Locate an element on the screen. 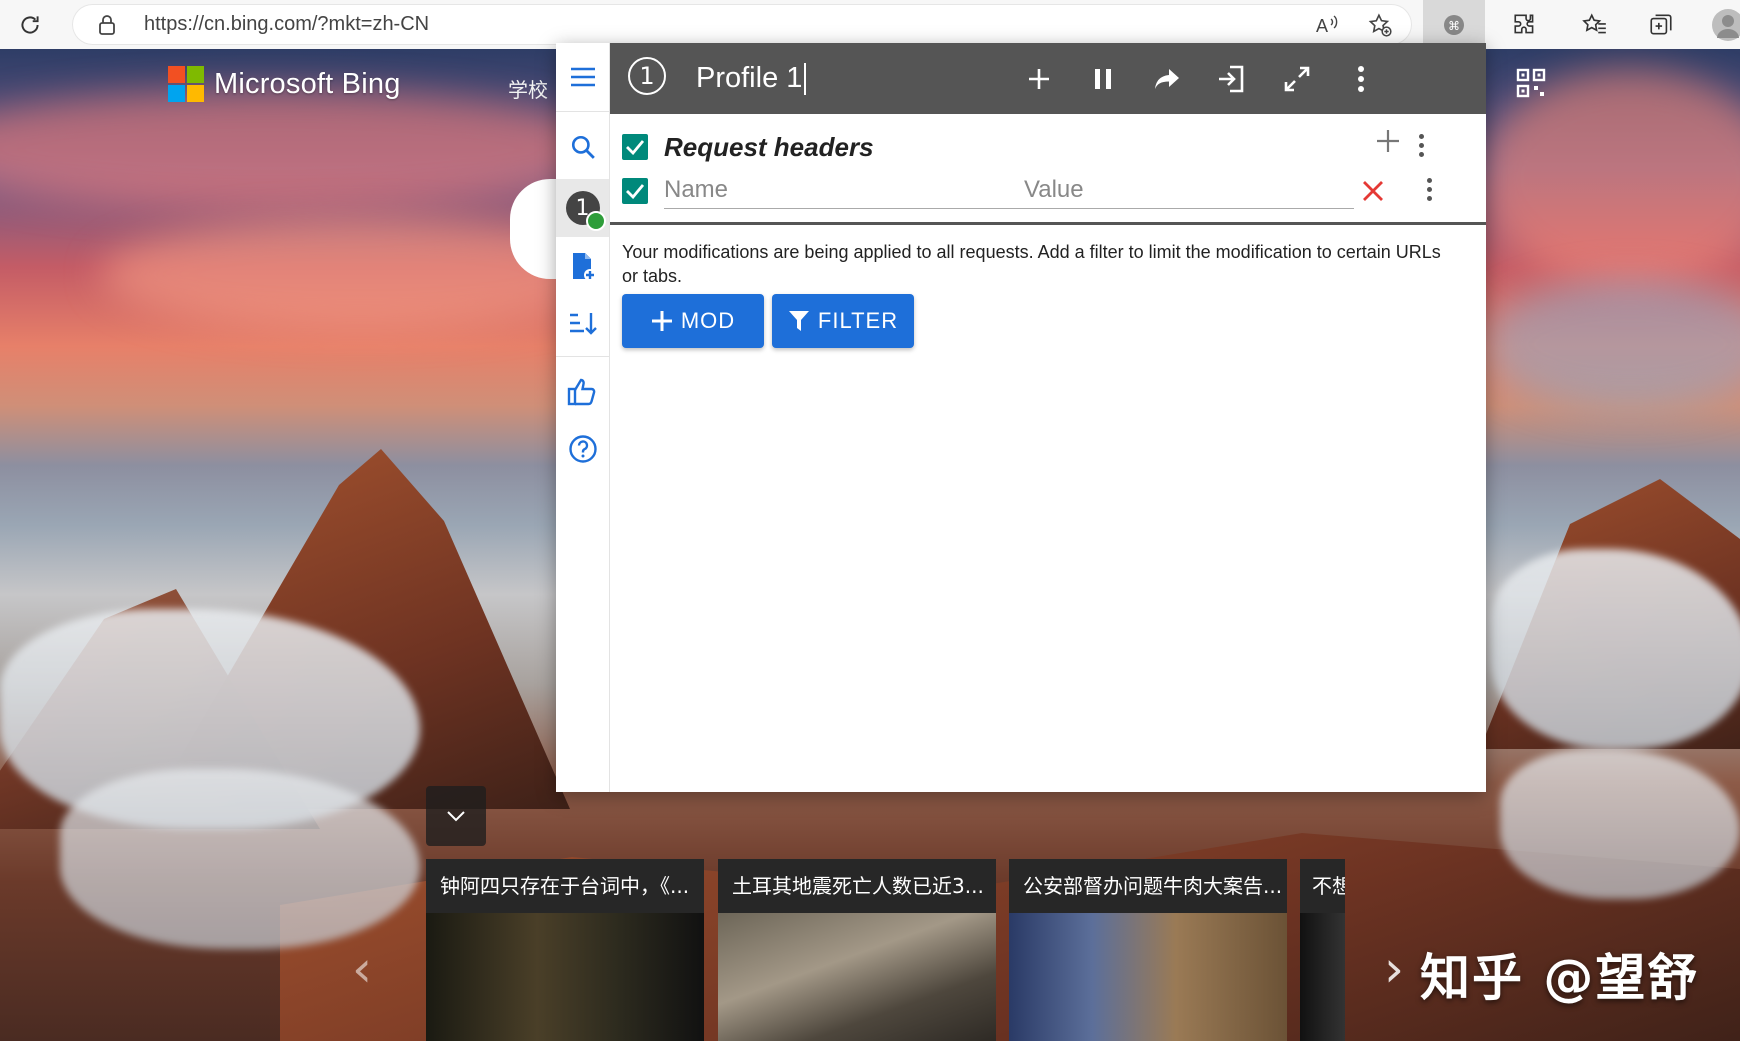 The width and height of the screenshot is (1740, 1041). delete-header-icon is located at coordinates (1373, 191).